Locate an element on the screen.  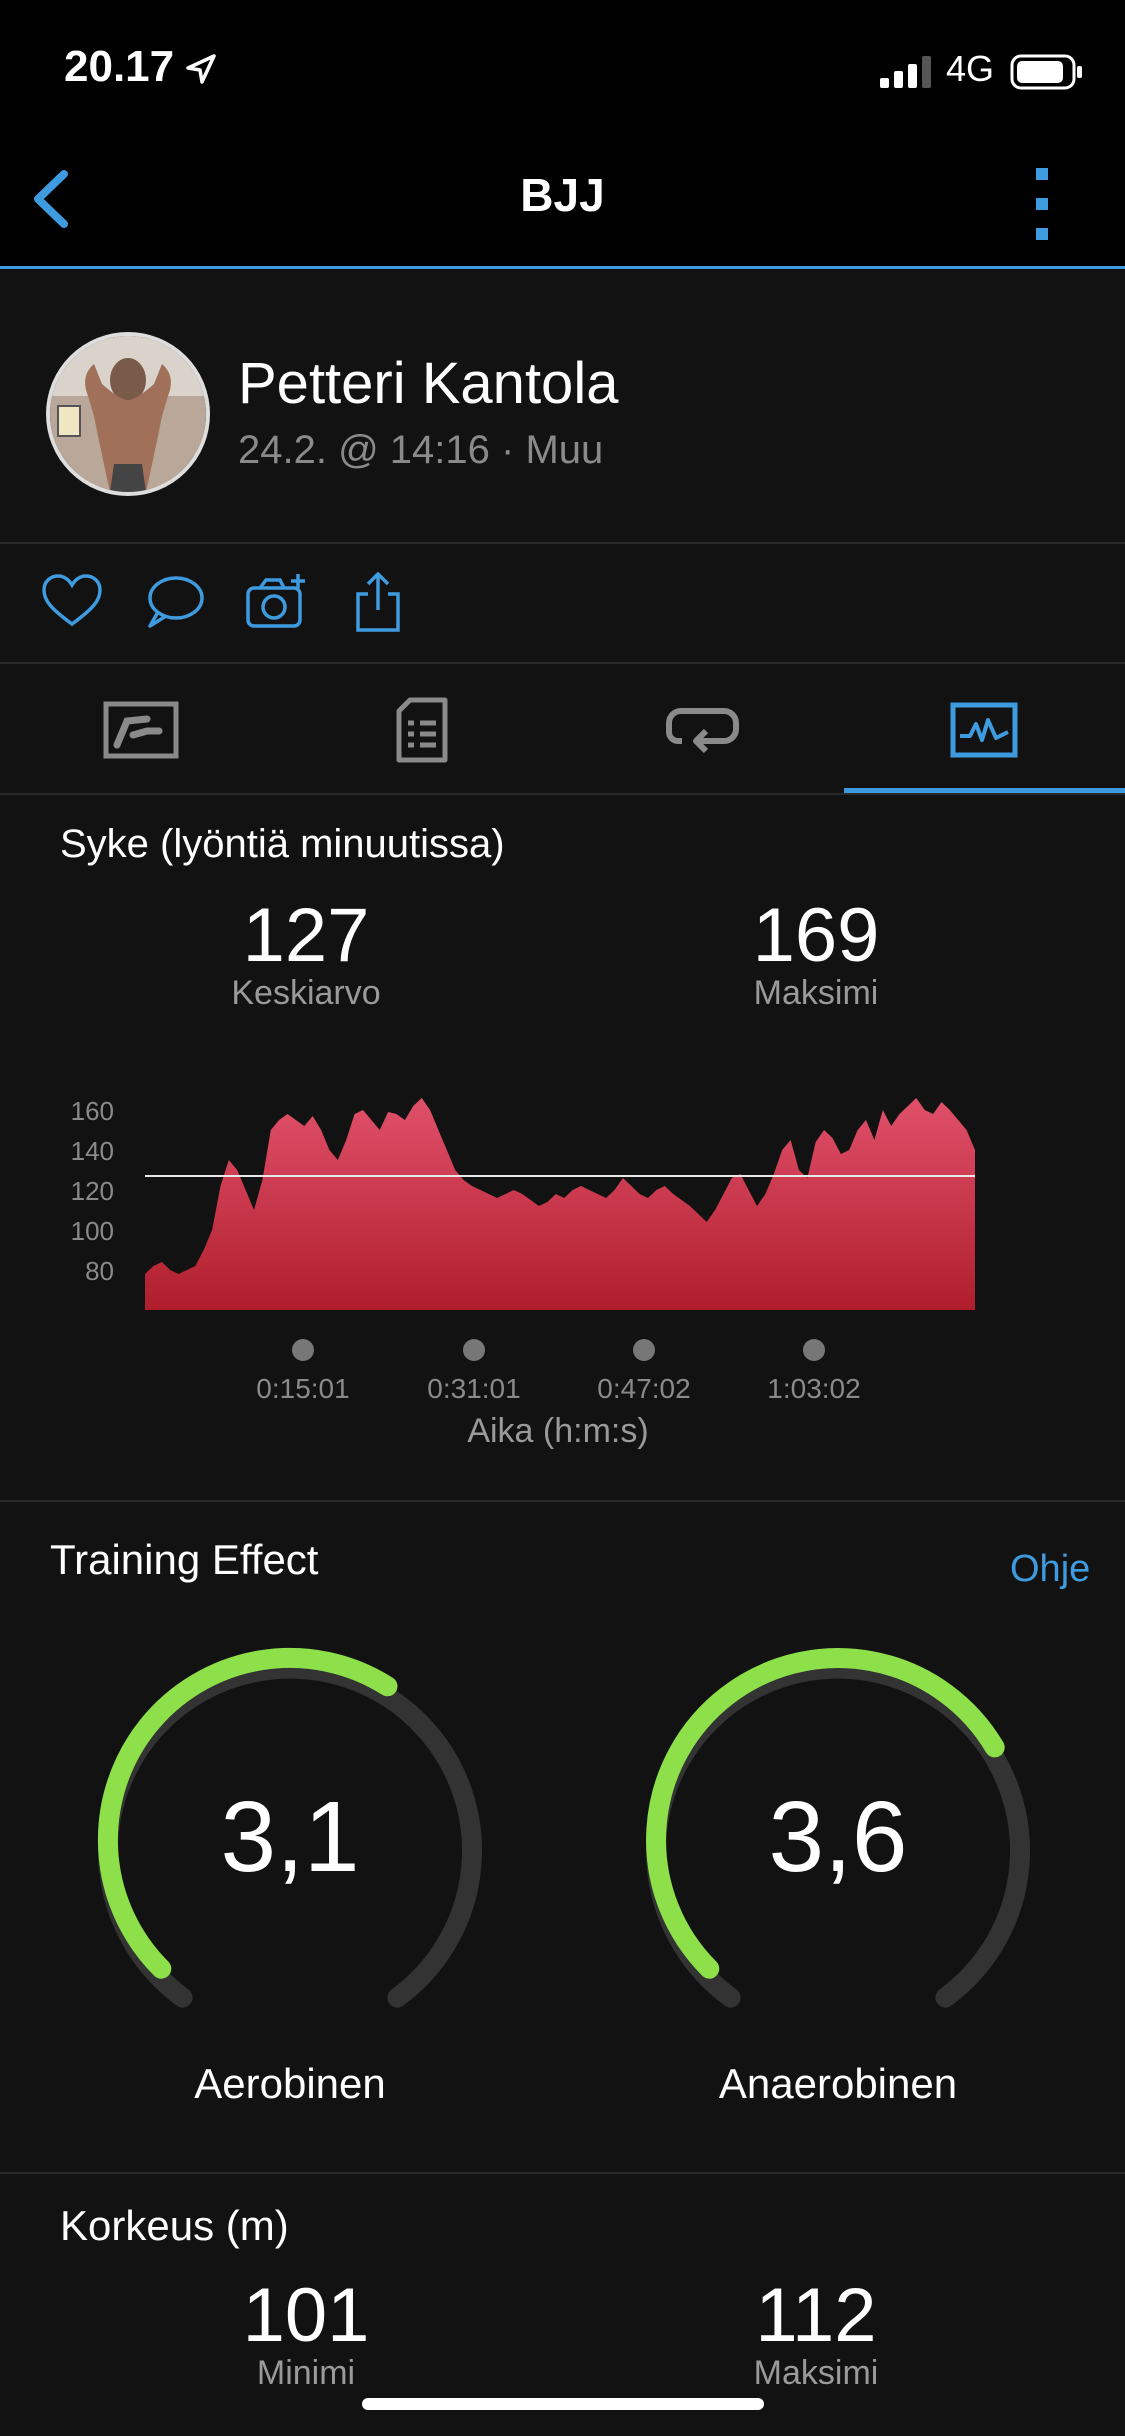
laps-loop-icon is located at coordinates (702, 731).